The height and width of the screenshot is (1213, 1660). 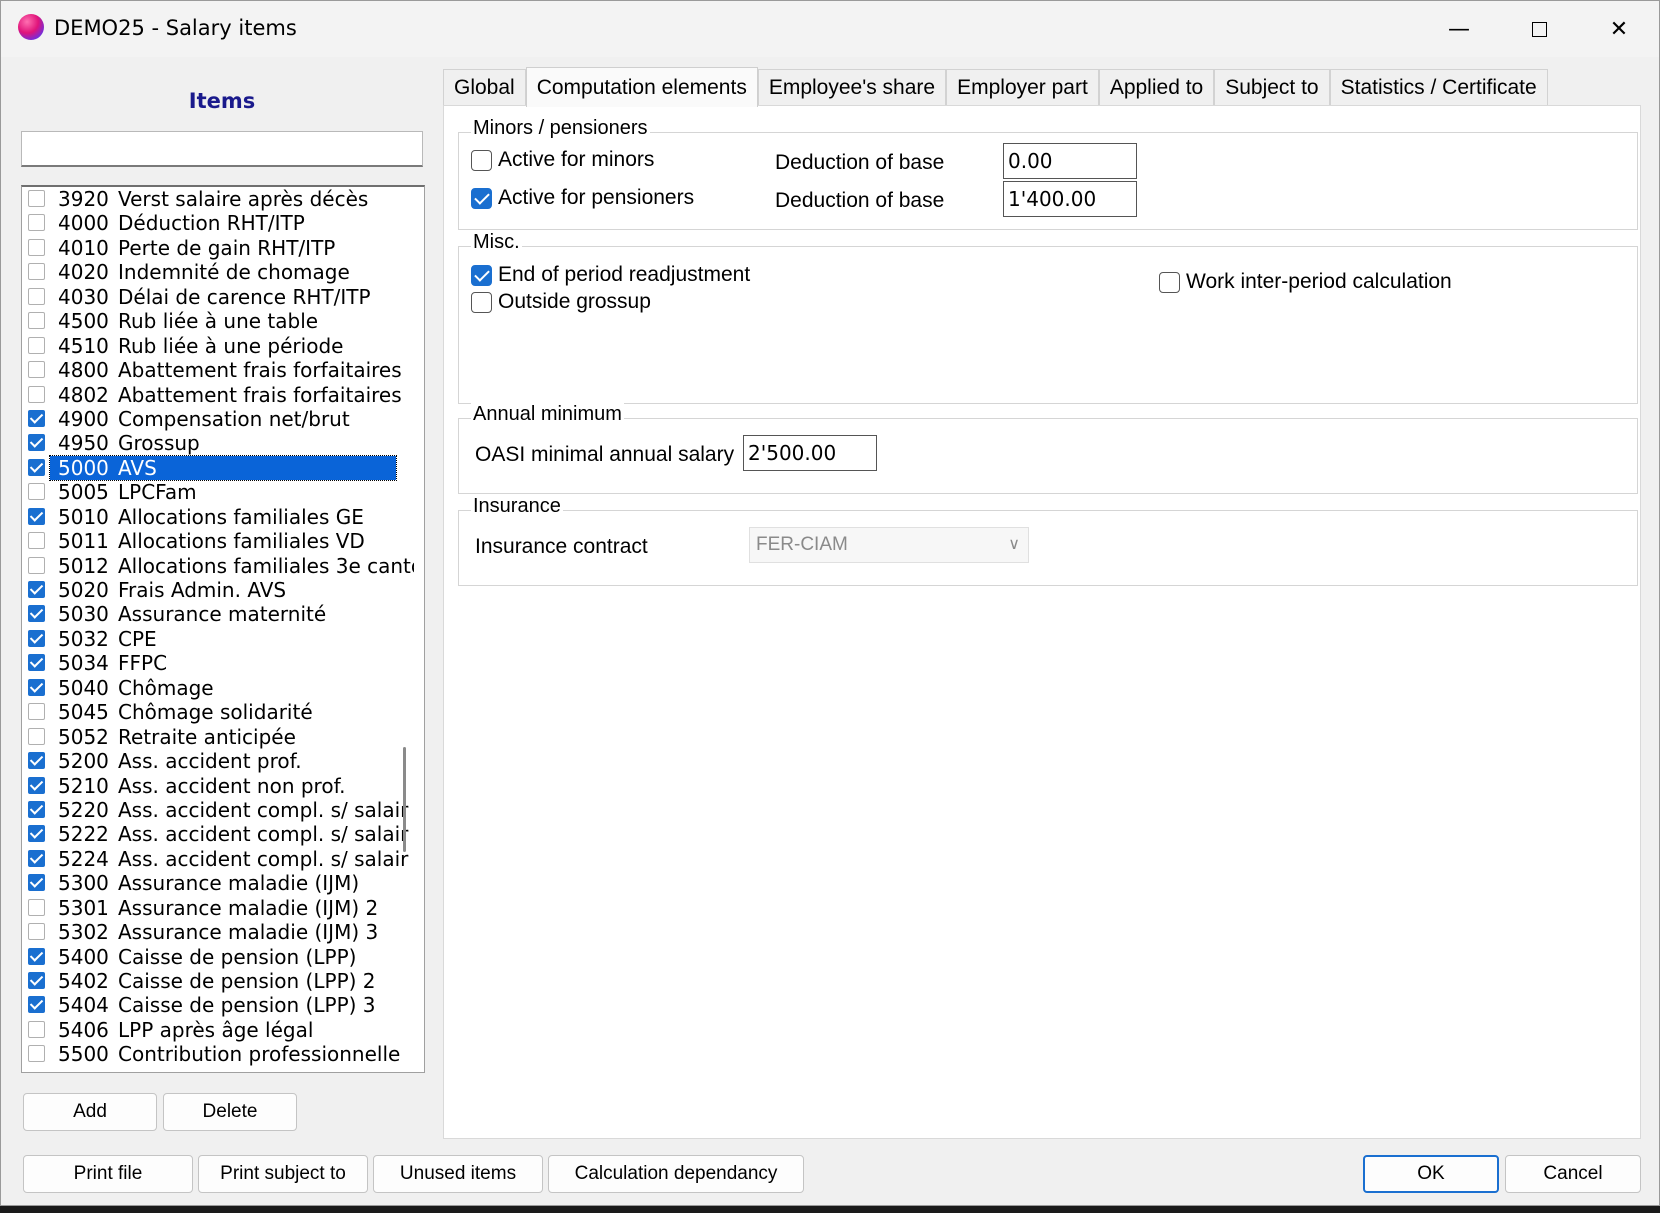 I want to click on list-item: 5012 Allocations familiales 3e canto, so click(x=223, y=566).